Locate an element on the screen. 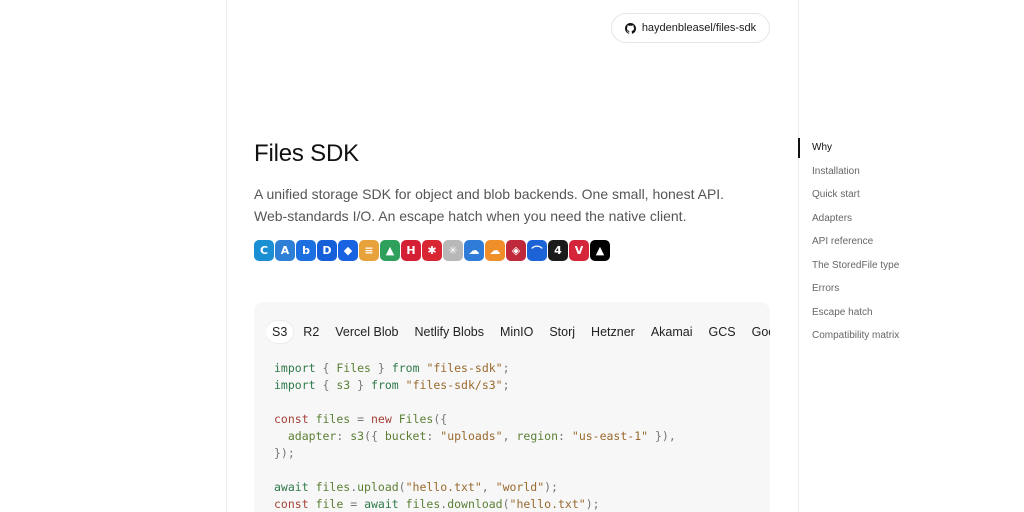 The width and height of the screenshot is (1024, 512). cloudflare-logo: C is located at coordinates (264, 250).